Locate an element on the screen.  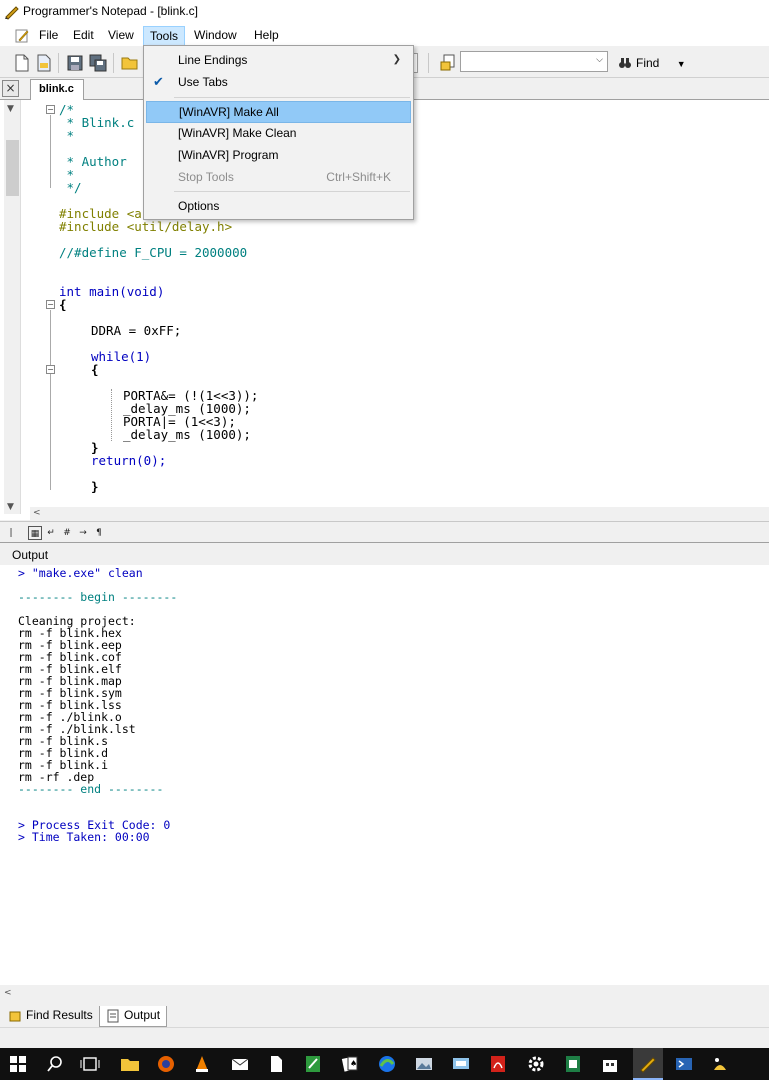
scroll-up-icon: ▼ is located at coordinates (10, 109).